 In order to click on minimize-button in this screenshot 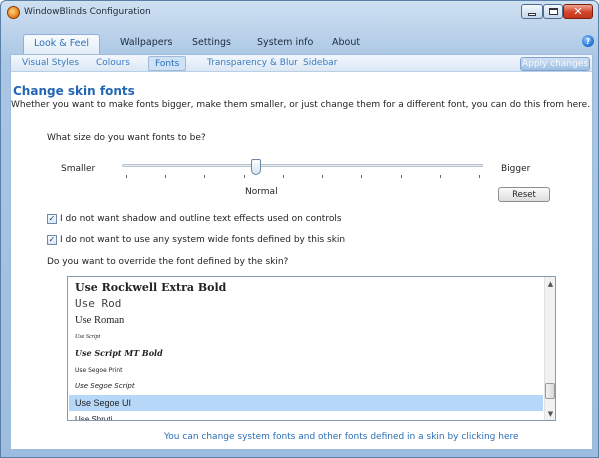, I will do `click(532, 11)`.